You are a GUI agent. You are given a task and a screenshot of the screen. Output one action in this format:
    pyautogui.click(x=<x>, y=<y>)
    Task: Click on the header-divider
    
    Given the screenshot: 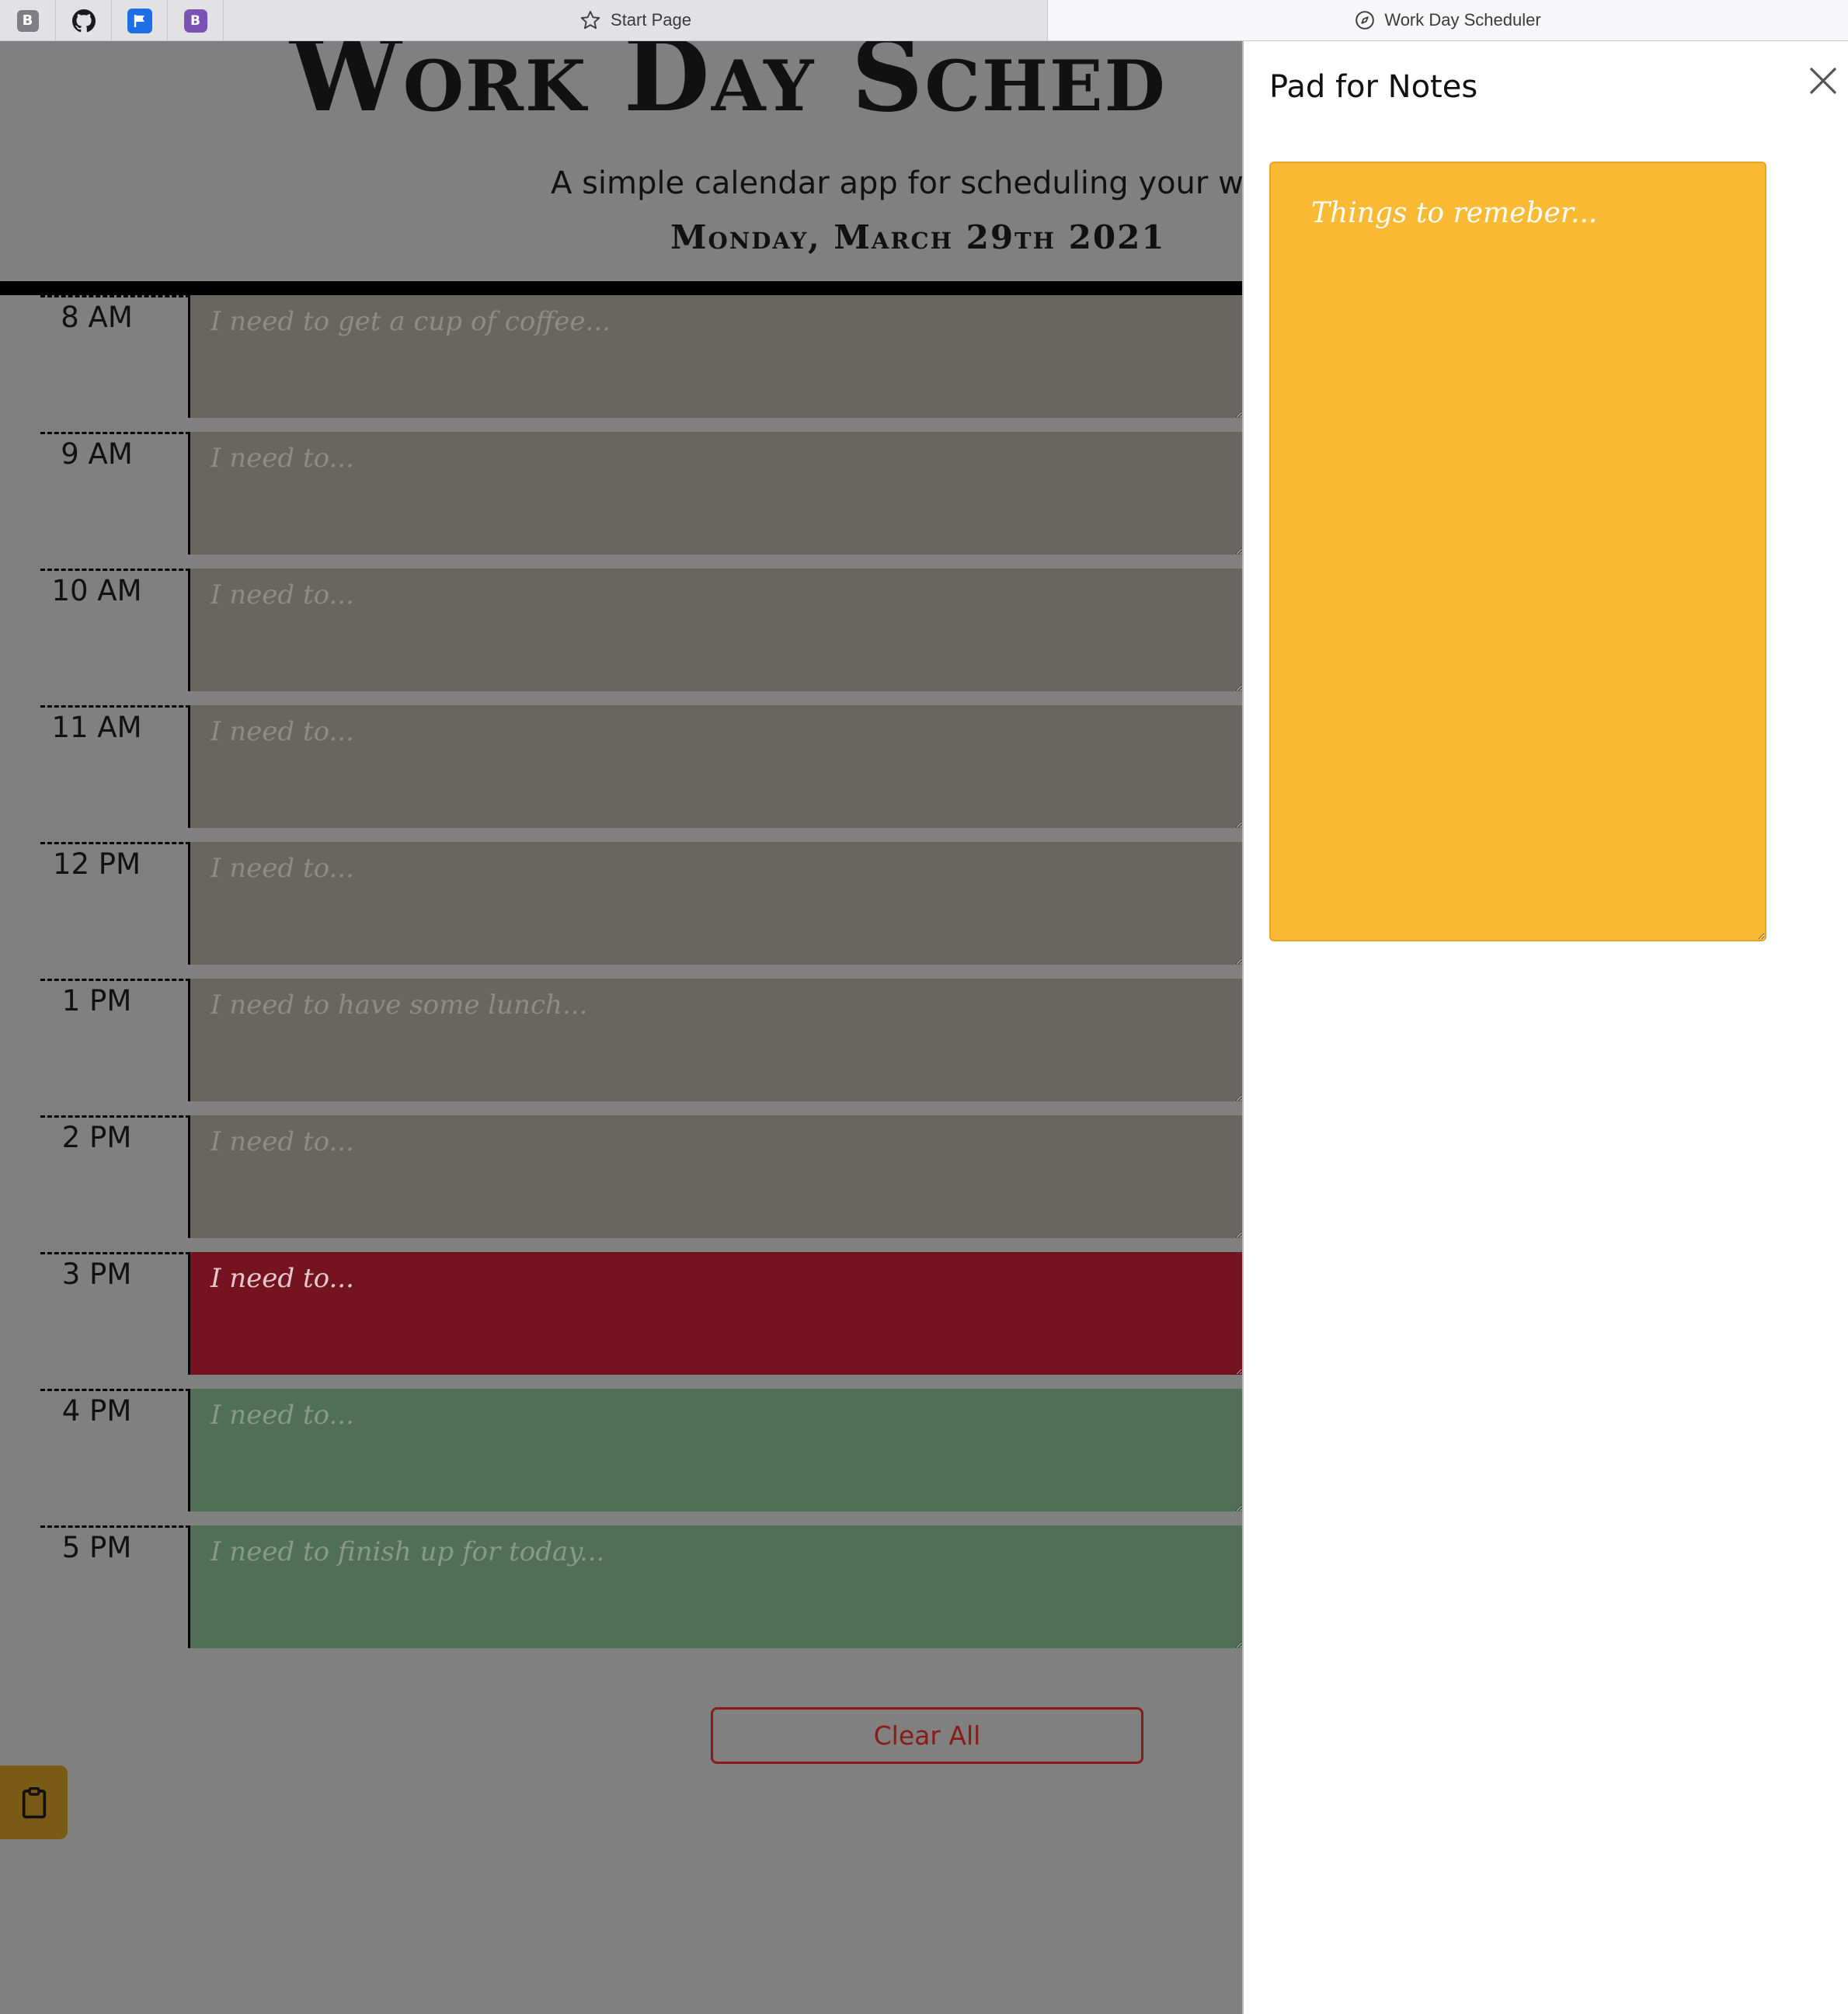 What is the action you would take?
    pyautogui.click(x=621, y=288)
    